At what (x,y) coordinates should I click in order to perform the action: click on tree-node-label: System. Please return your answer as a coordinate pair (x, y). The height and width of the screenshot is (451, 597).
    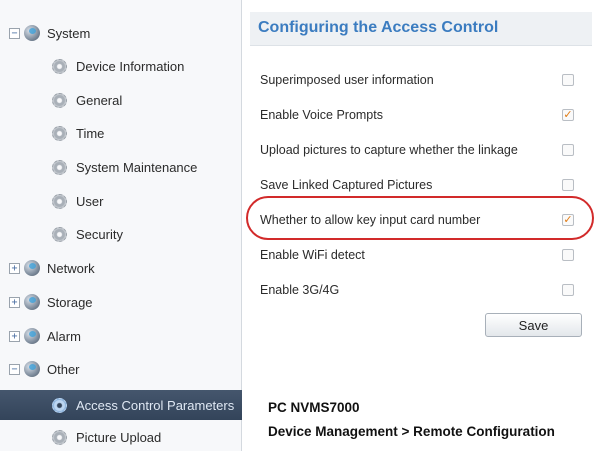
    Looking at the image, I should click on (69, 33).